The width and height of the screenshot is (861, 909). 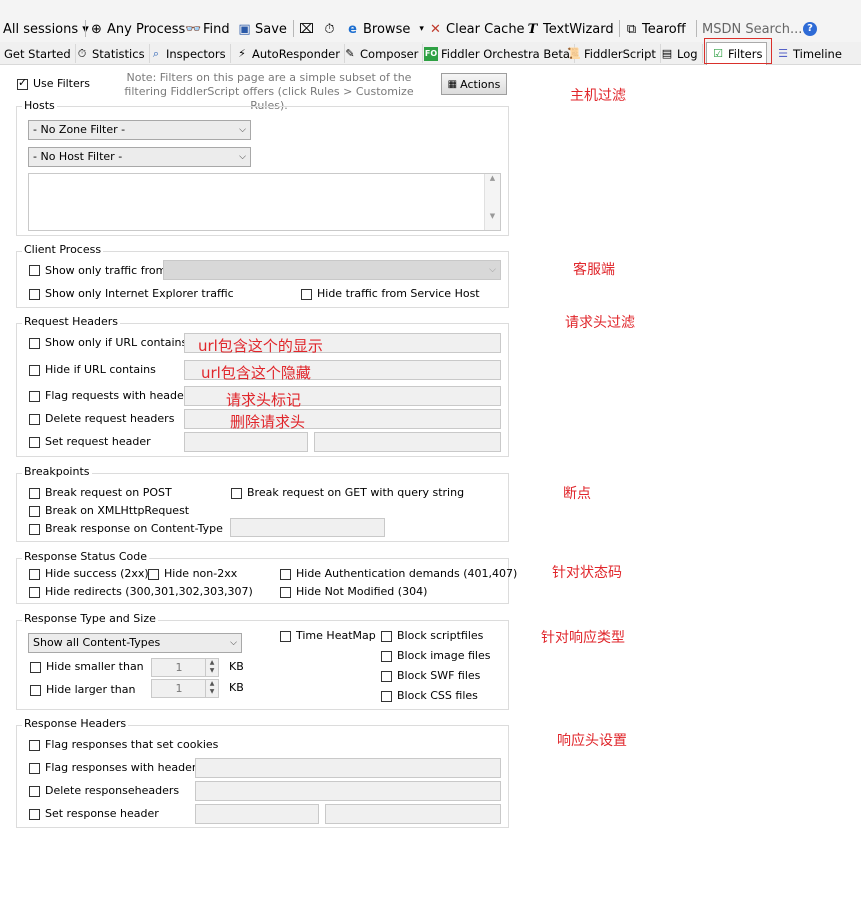 What do you see at coordinates (108, 492) in the screenshot?
I see `break-post-label: Break request on POST` at bounding box center [108, 492].